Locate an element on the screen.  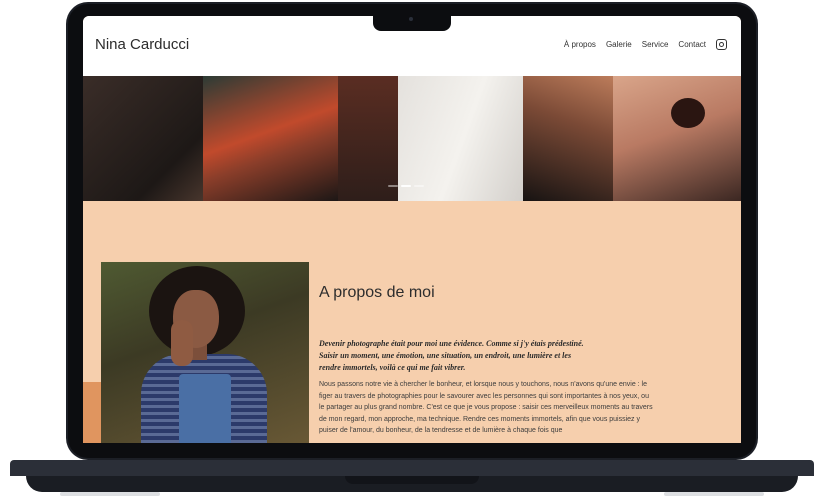
nav-link-gallery: Galerie is located at coordinates (619, 44).